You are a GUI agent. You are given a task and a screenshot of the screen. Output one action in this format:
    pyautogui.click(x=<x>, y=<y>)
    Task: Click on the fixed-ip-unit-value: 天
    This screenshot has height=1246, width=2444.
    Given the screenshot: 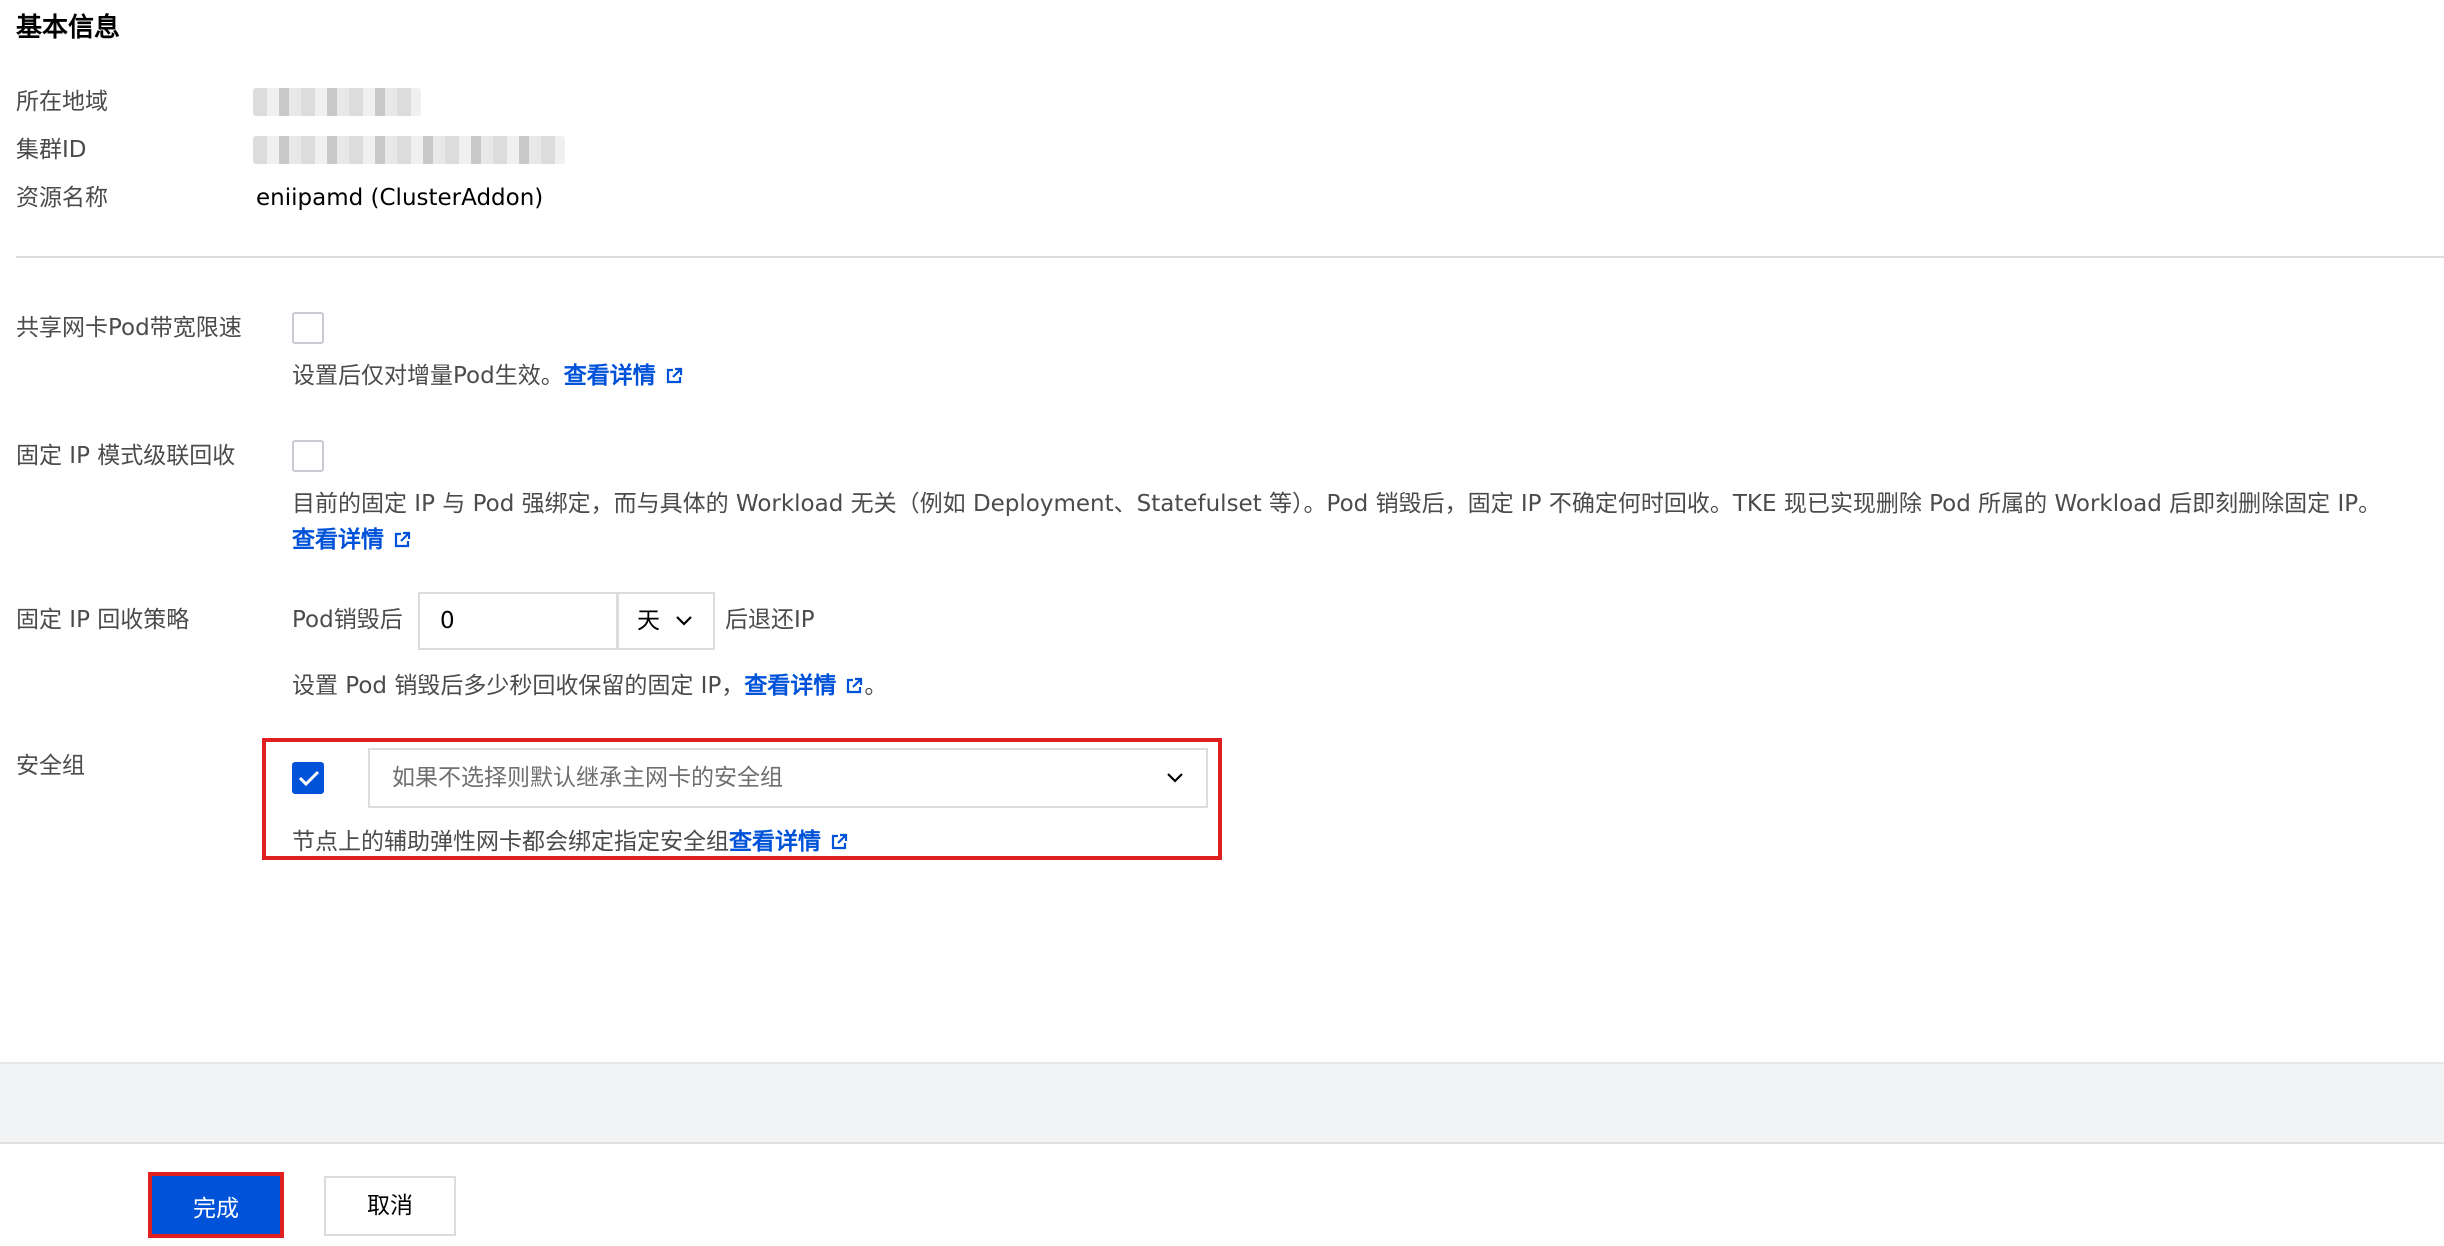 What is the action you would take?
    pyautogui.click(x=648, y=621)
    